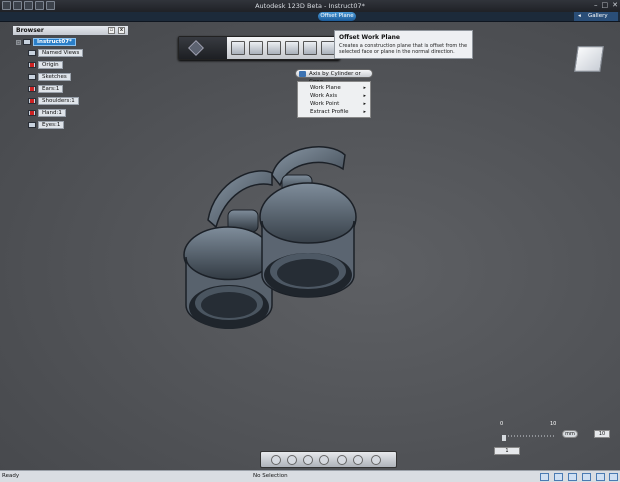 This screenshot has height=482, width=620. What do you see at coordinates (61, 53) in the screenshot?
I see `tree-item-label: Named Views` at bounding box center [61, 53].